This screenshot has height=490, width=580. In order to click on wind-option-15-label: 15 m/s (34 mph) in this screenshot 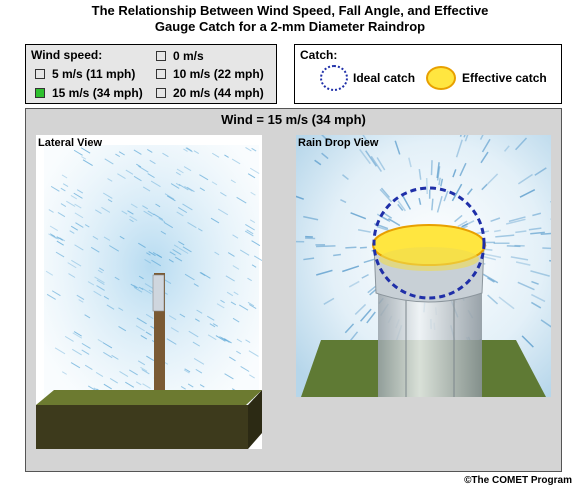, I will do `click(97, 93)`.